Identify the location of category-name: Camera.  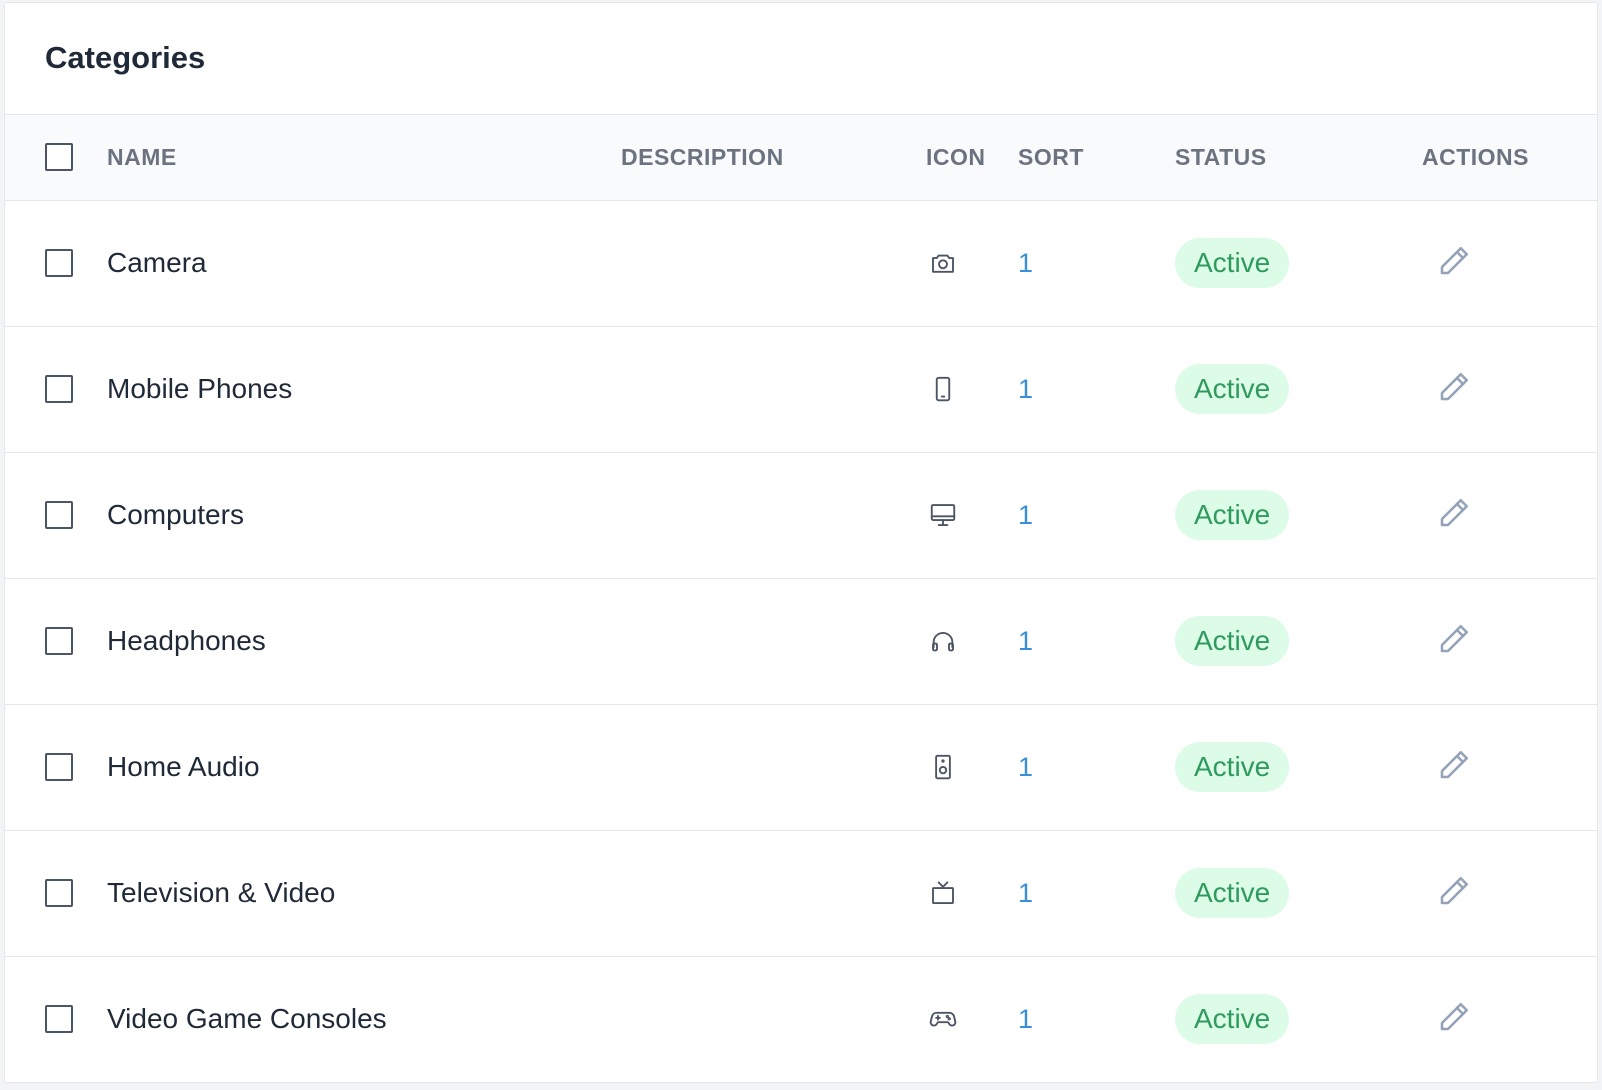
(364, 263).